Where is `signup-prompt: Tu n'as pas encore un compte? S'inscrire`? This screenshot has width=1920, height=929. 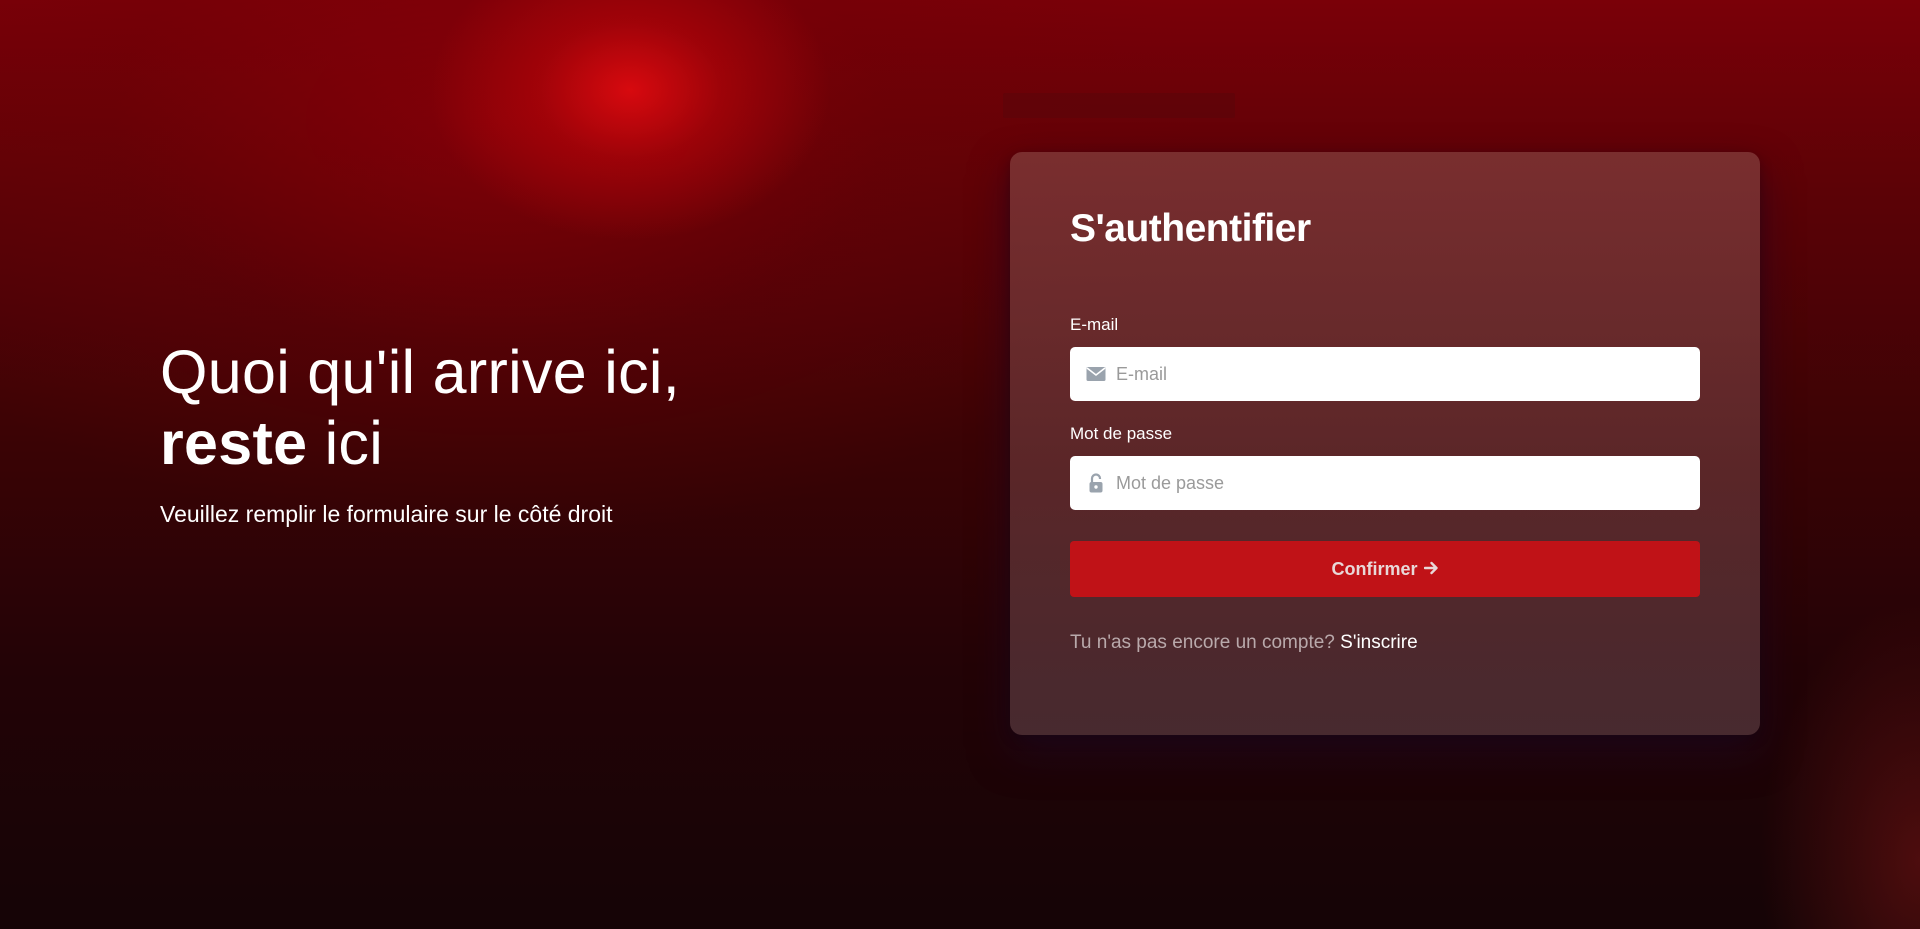 signup-prompt: Tu n'as pas encore un compte? S'inscrire is located at coordinates (1244, 643).